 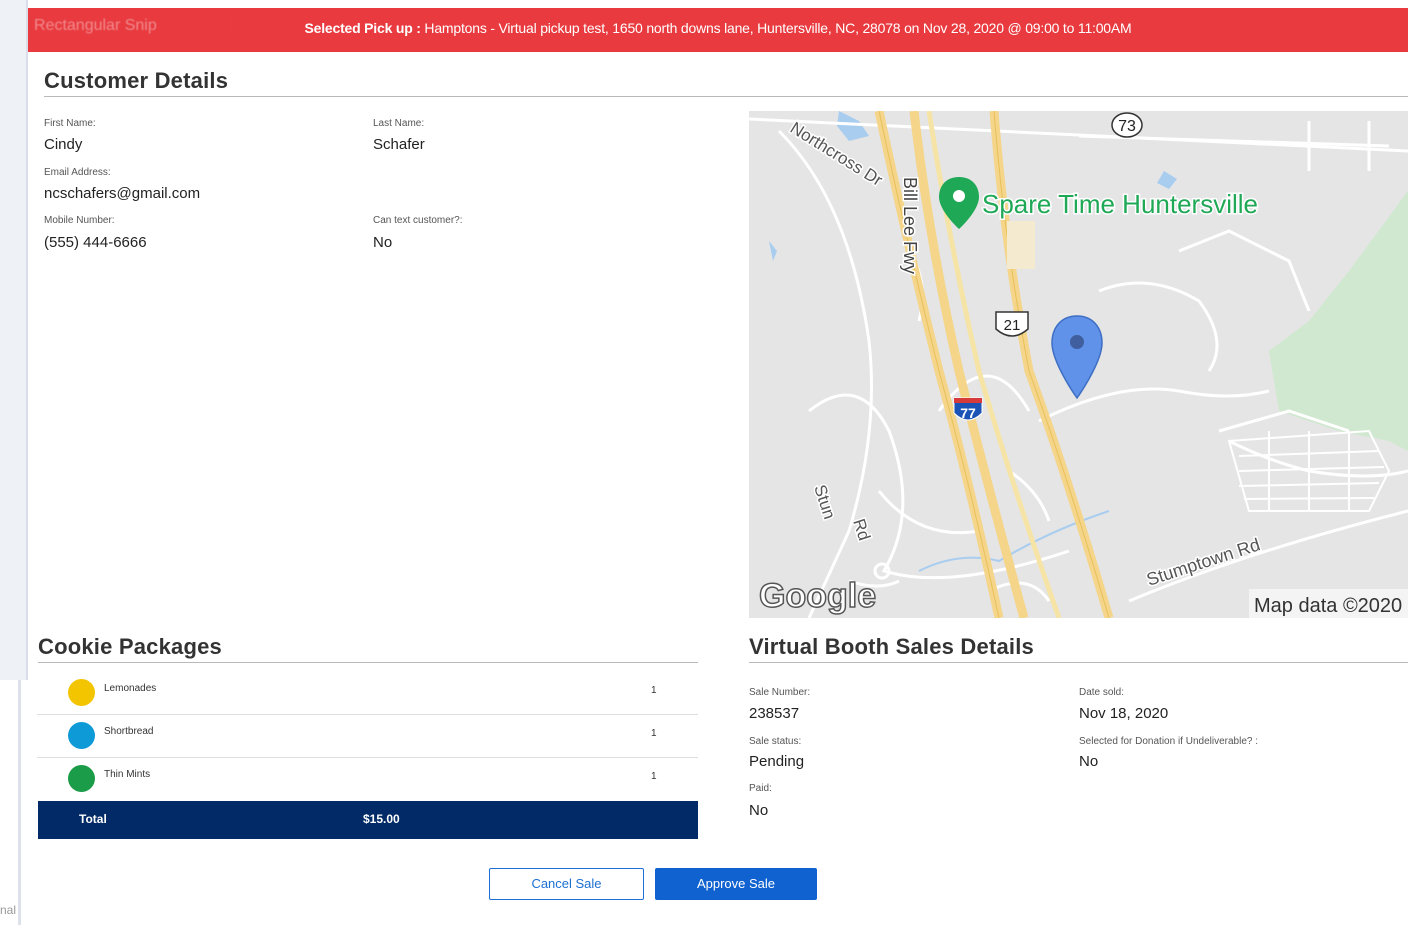 What do you see at coordinates (968, 413) in the screenshot?
I see `shield-77-label: 77` at bounding box center [968, 413].